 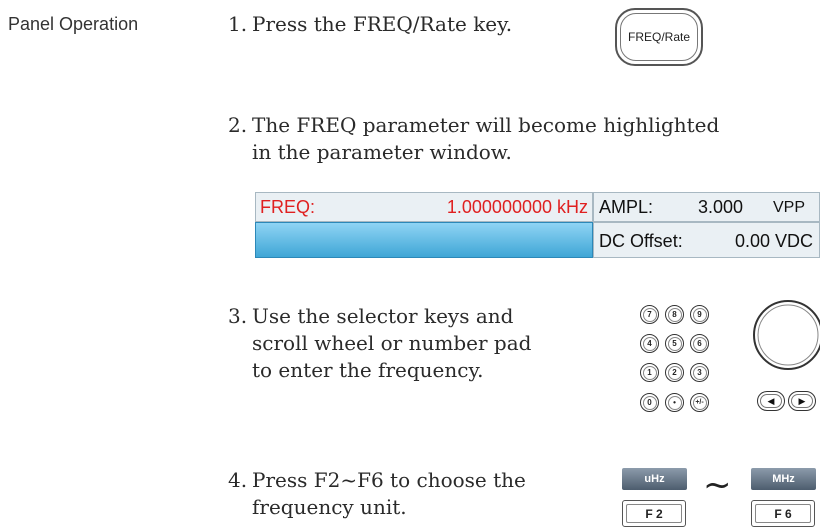 What do you see at coordinates (238, 316) in the screenshot?
I see `step-number: 3.` at bounding box center [238, 316].